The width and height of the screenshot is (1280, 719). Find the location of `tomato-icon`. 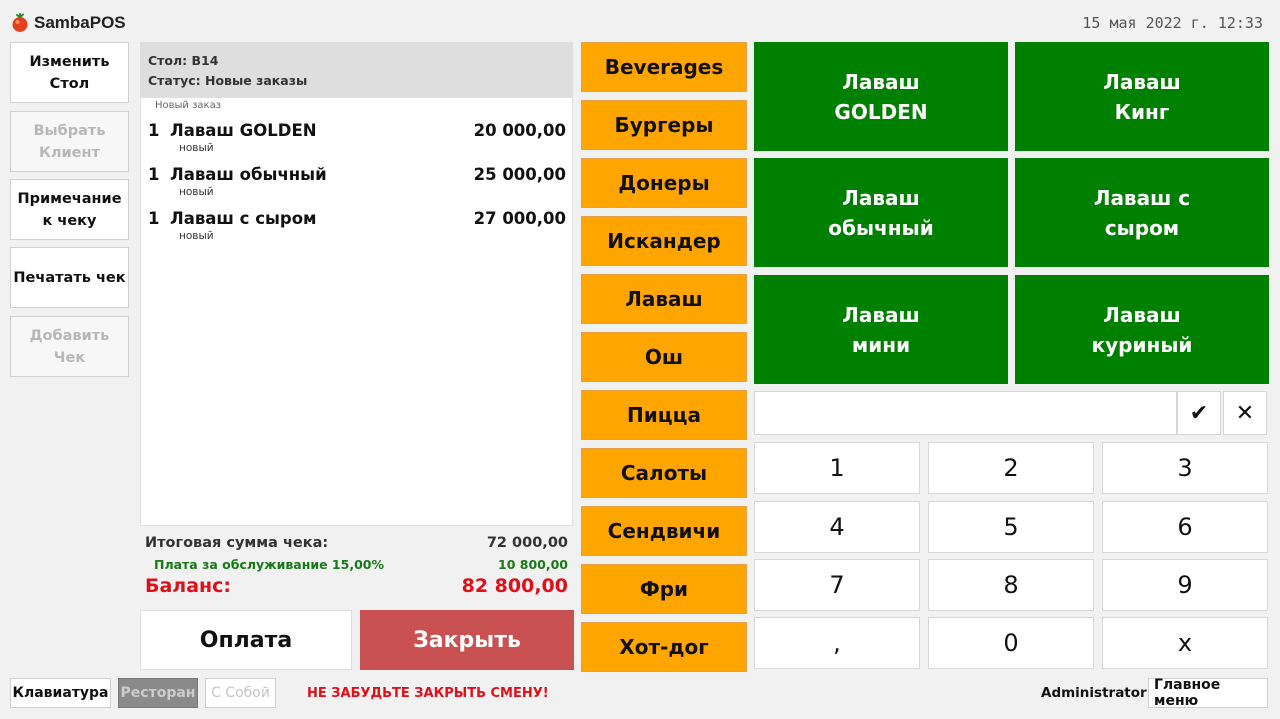

tomato-icon is located at coordinates (20, 22).